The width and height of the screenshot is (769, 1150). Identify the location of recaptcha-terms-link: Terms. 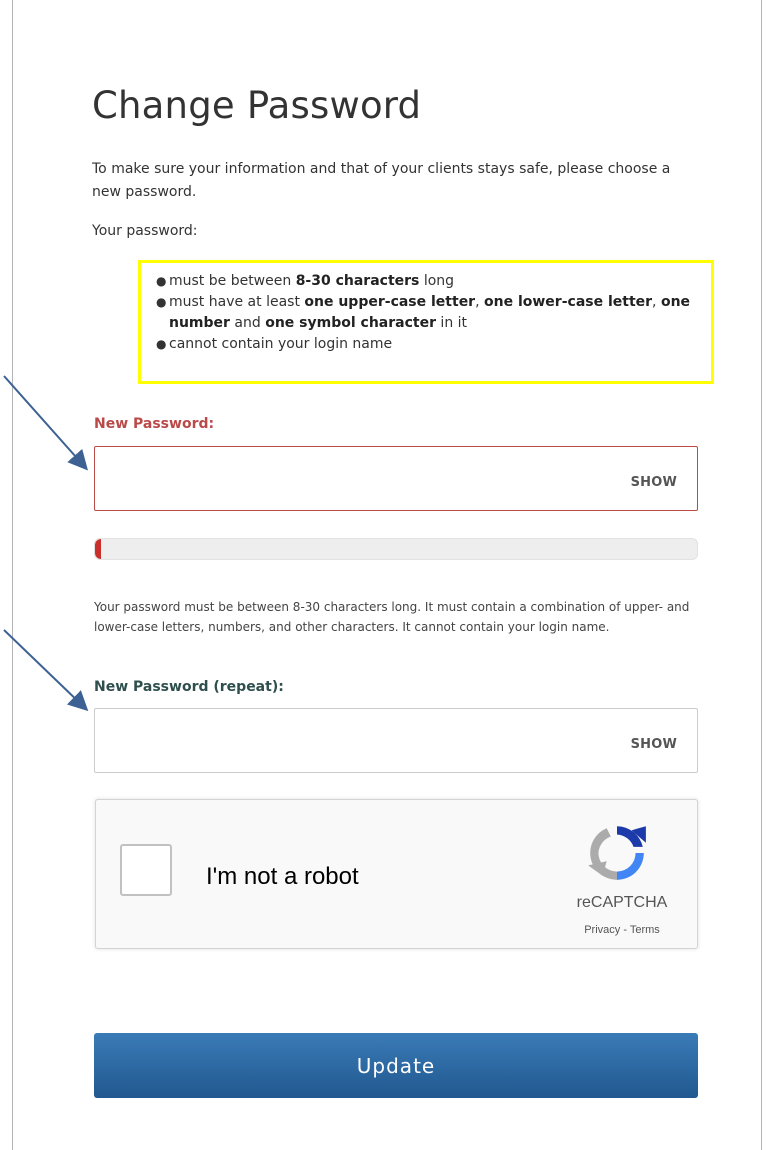
(645, 930).